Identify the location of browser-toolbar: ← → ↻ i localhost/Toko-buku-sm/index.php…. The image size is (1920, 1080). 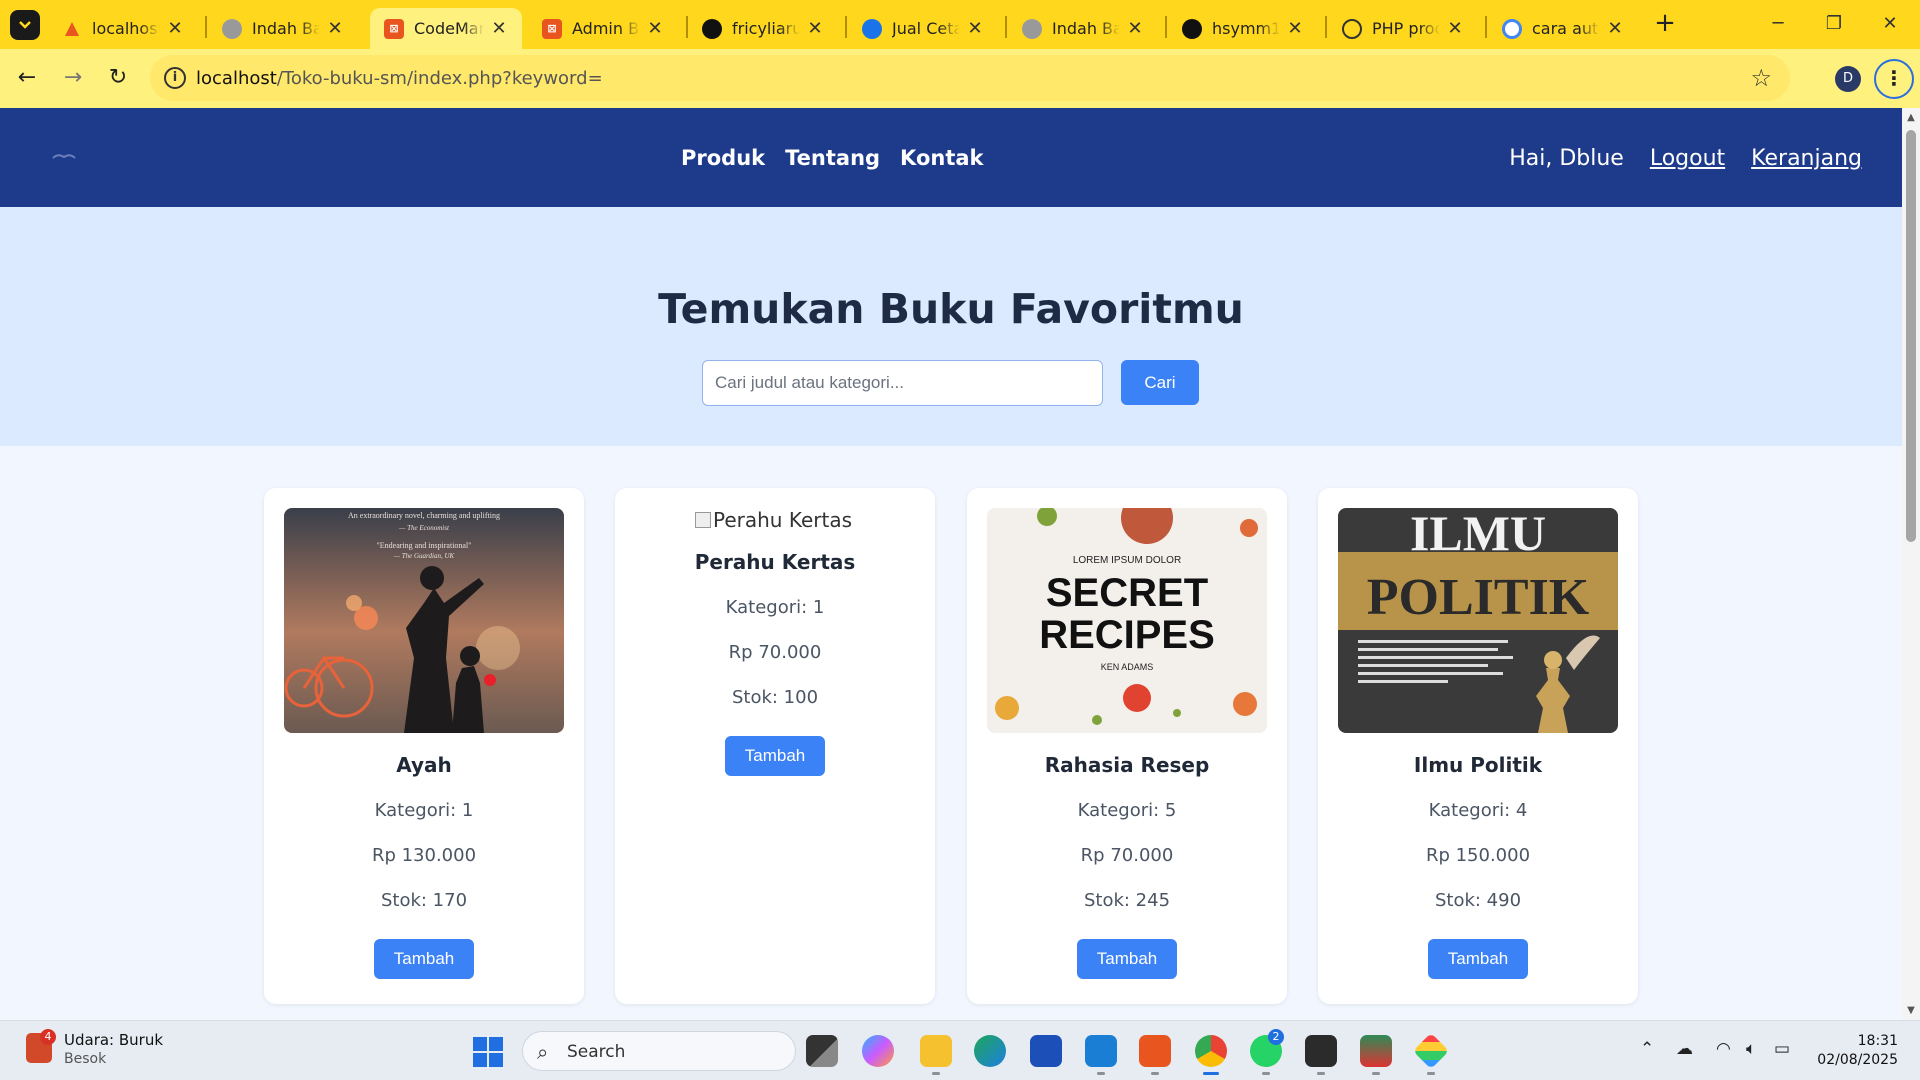
(960, 78).